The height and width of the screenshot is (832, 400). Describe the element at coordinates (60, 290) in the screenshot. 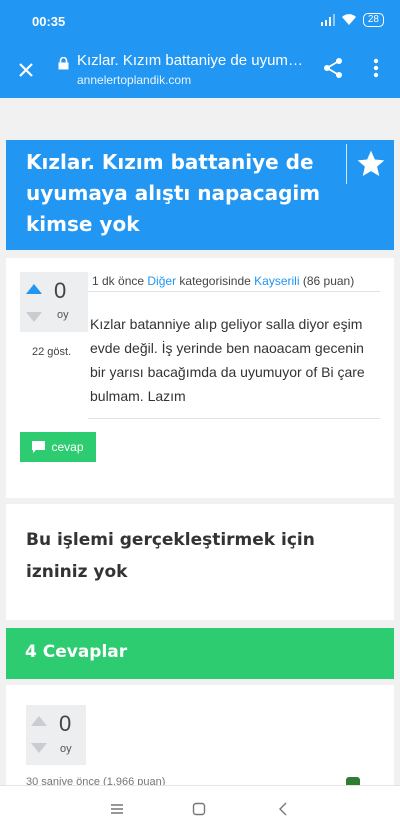

I see `vote-count: 0` at that location.